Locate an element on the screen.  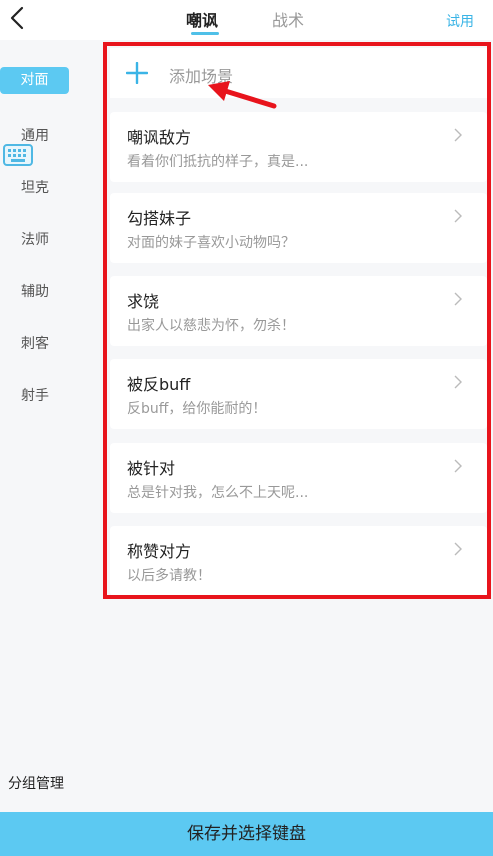
tab-taunt: 嘲讽 is located at coordinates (202, 19).